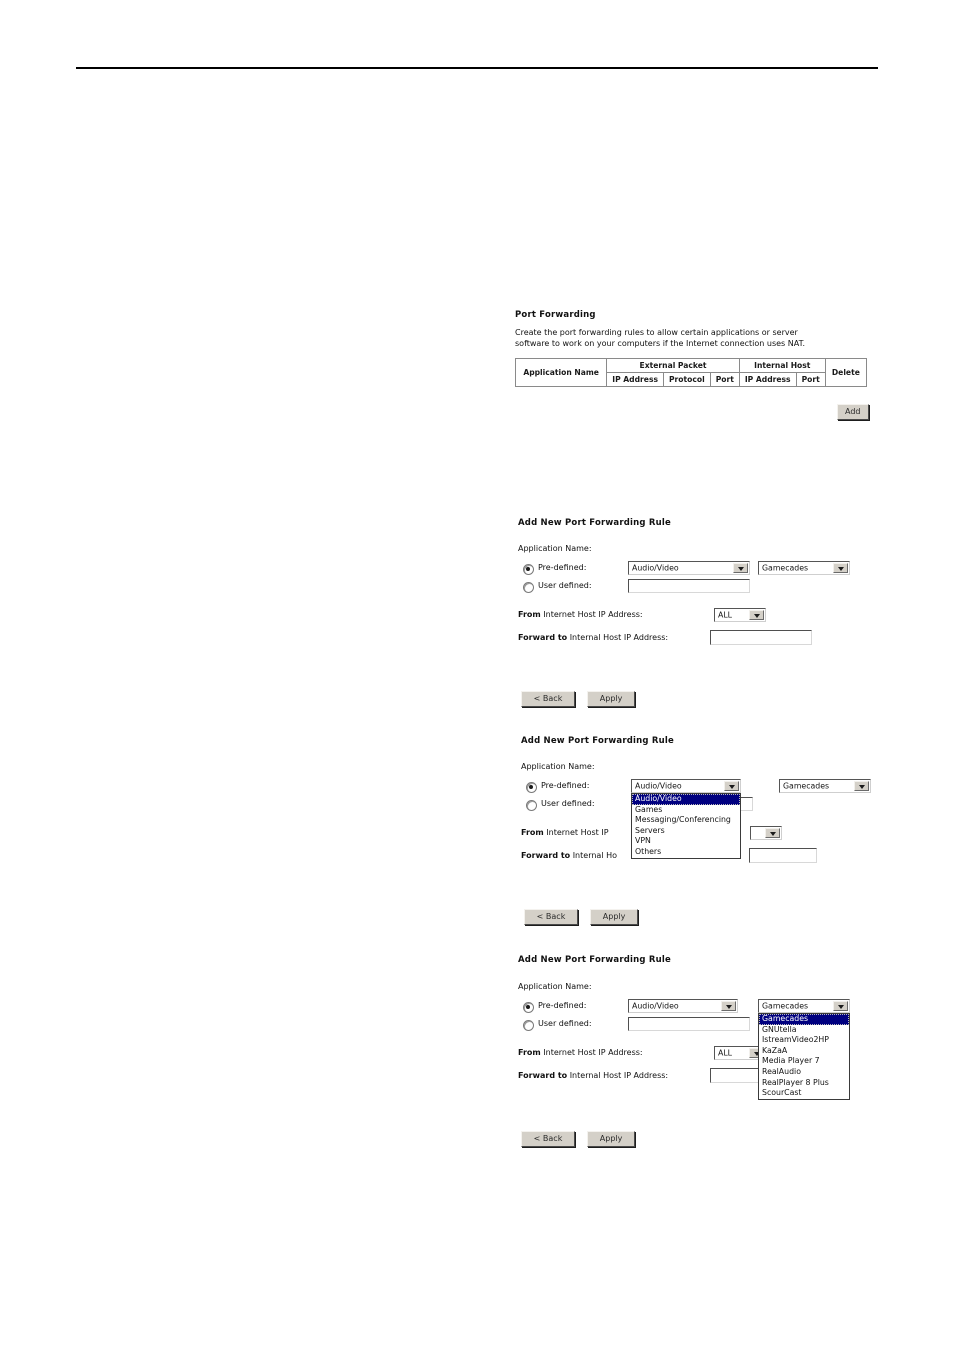 The width and height of the screenshot is (954, 1350). What do you see at coordinates (562, 567) in the screenshot?
I see `predefined-label-1: Pre-defined:` at bounding box center [562, 567].